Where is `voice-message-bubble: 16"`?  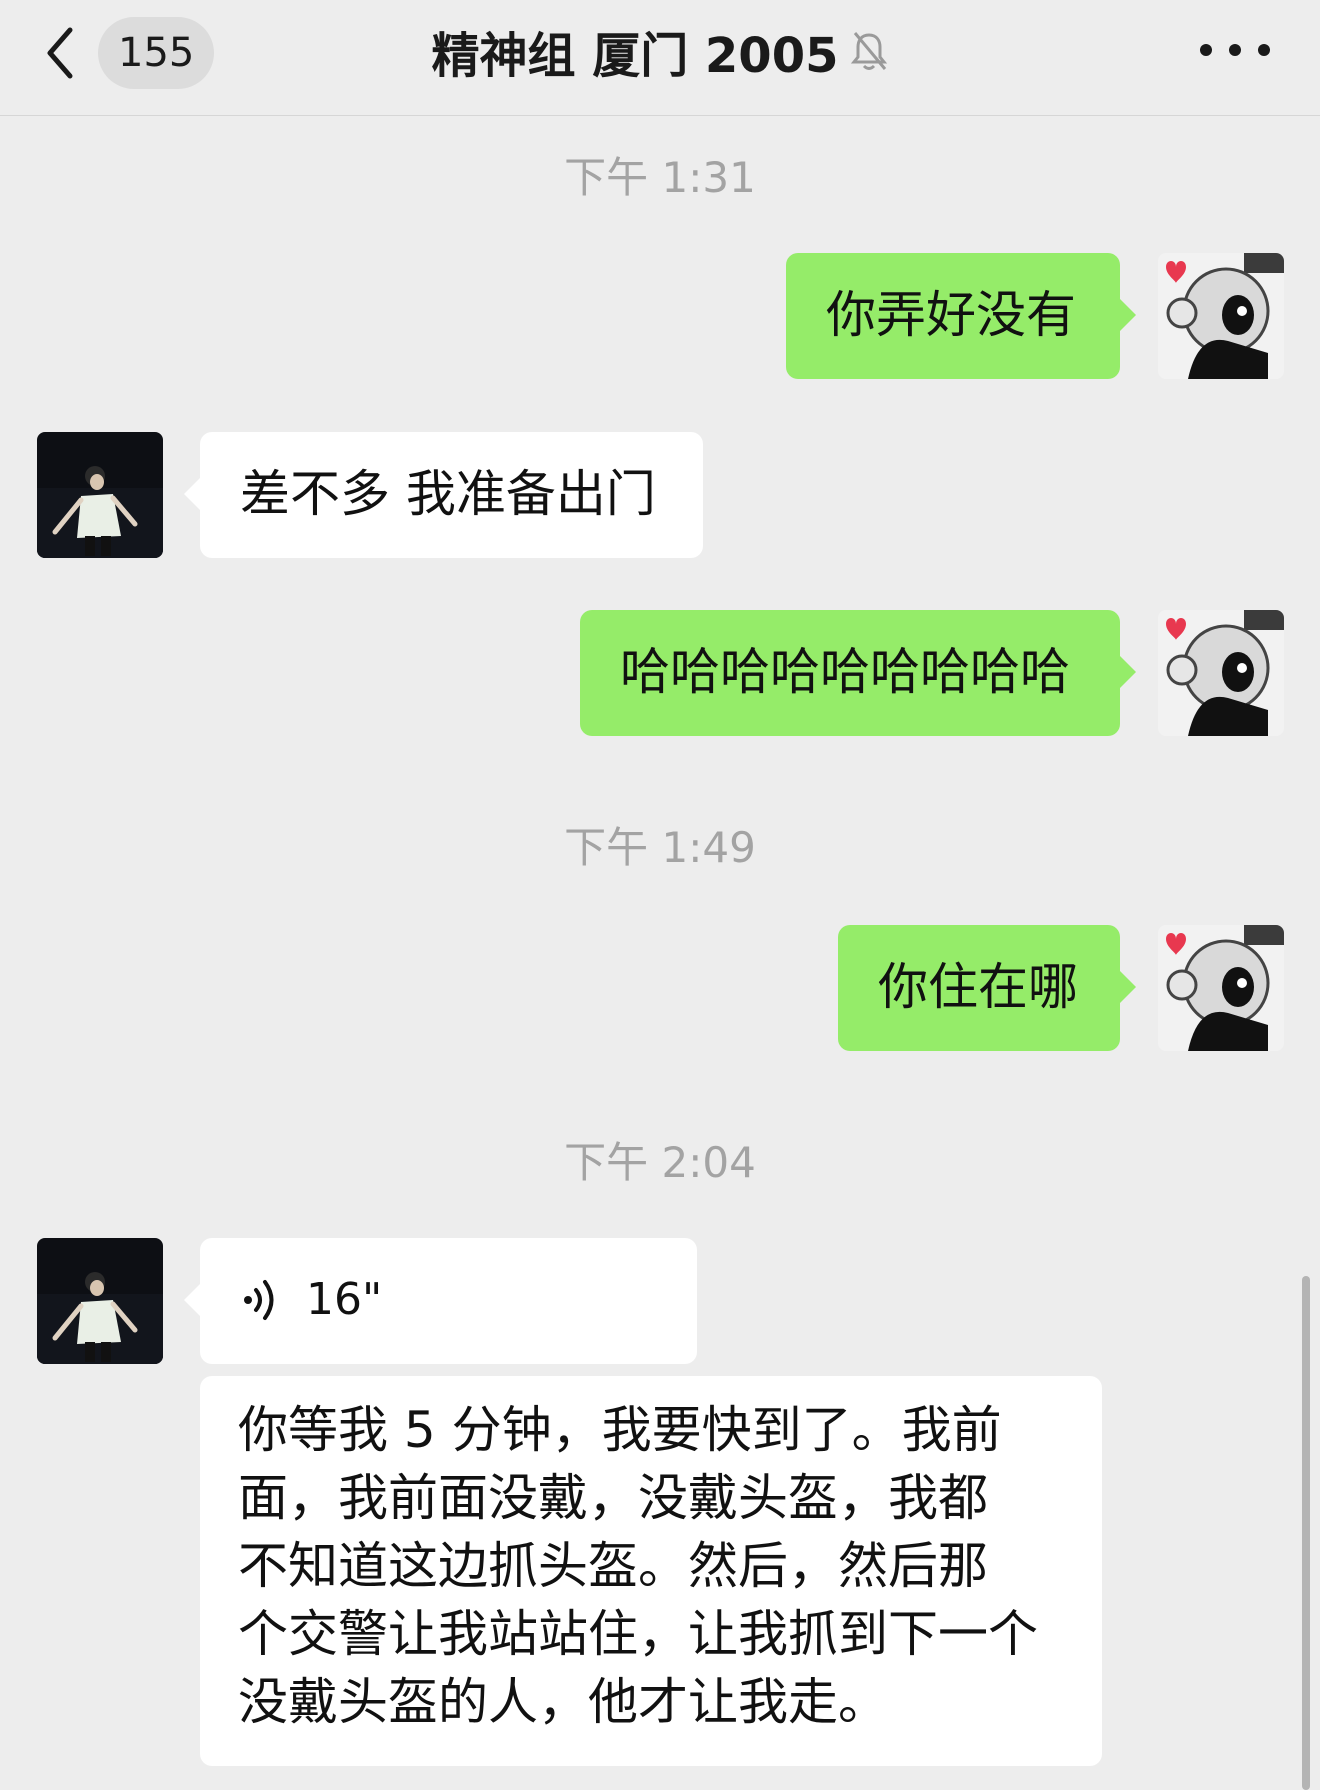 voice-message-bubble: 16" is located at coordinates (440, 1301).